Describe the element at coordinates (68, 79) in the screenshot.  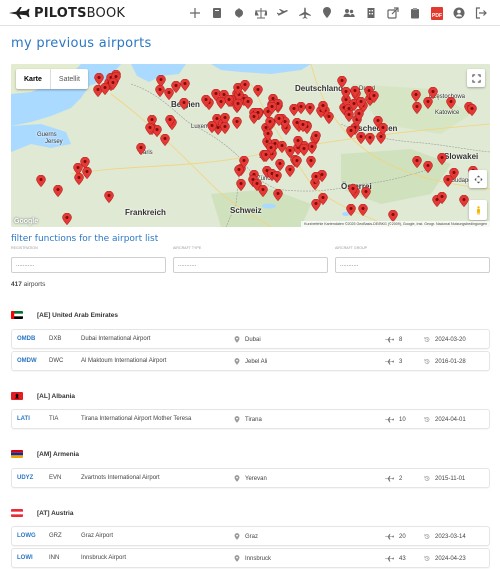
I see `map-type-satellit: Satellit` at that location.